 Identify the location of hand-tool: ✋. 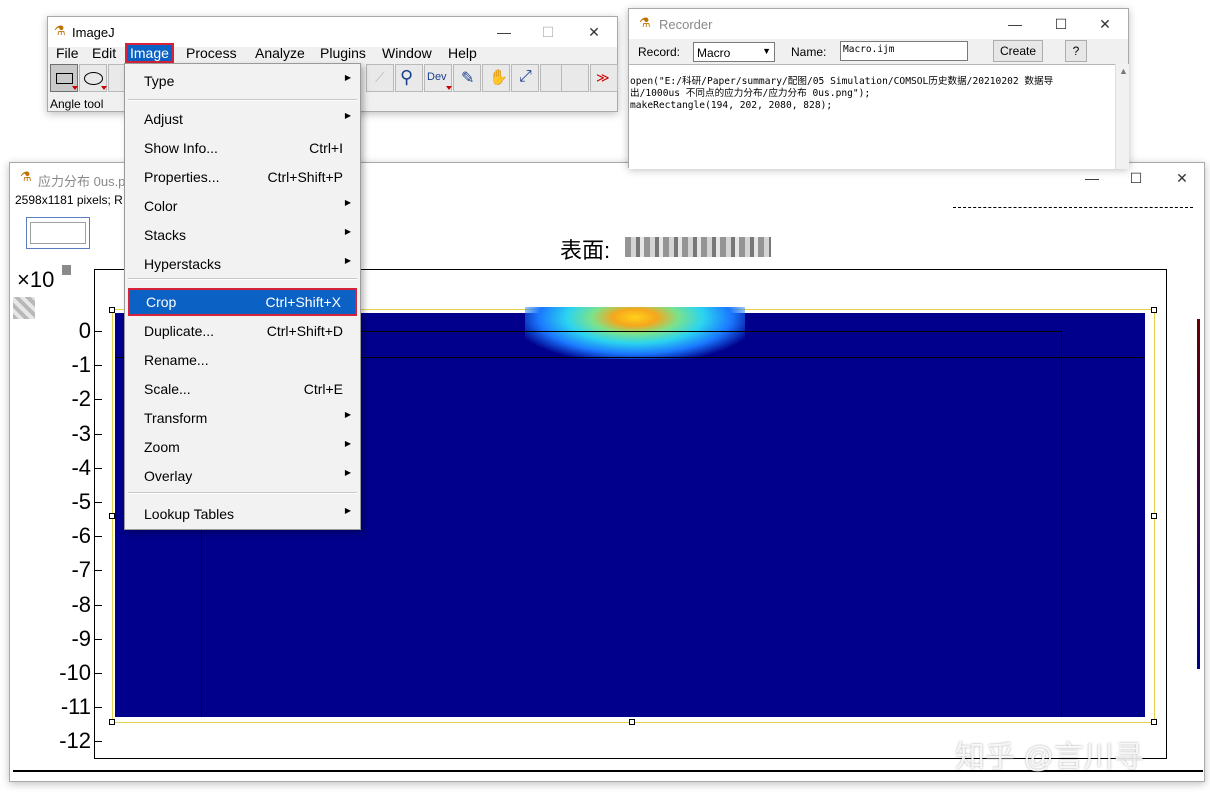
(496, 78).